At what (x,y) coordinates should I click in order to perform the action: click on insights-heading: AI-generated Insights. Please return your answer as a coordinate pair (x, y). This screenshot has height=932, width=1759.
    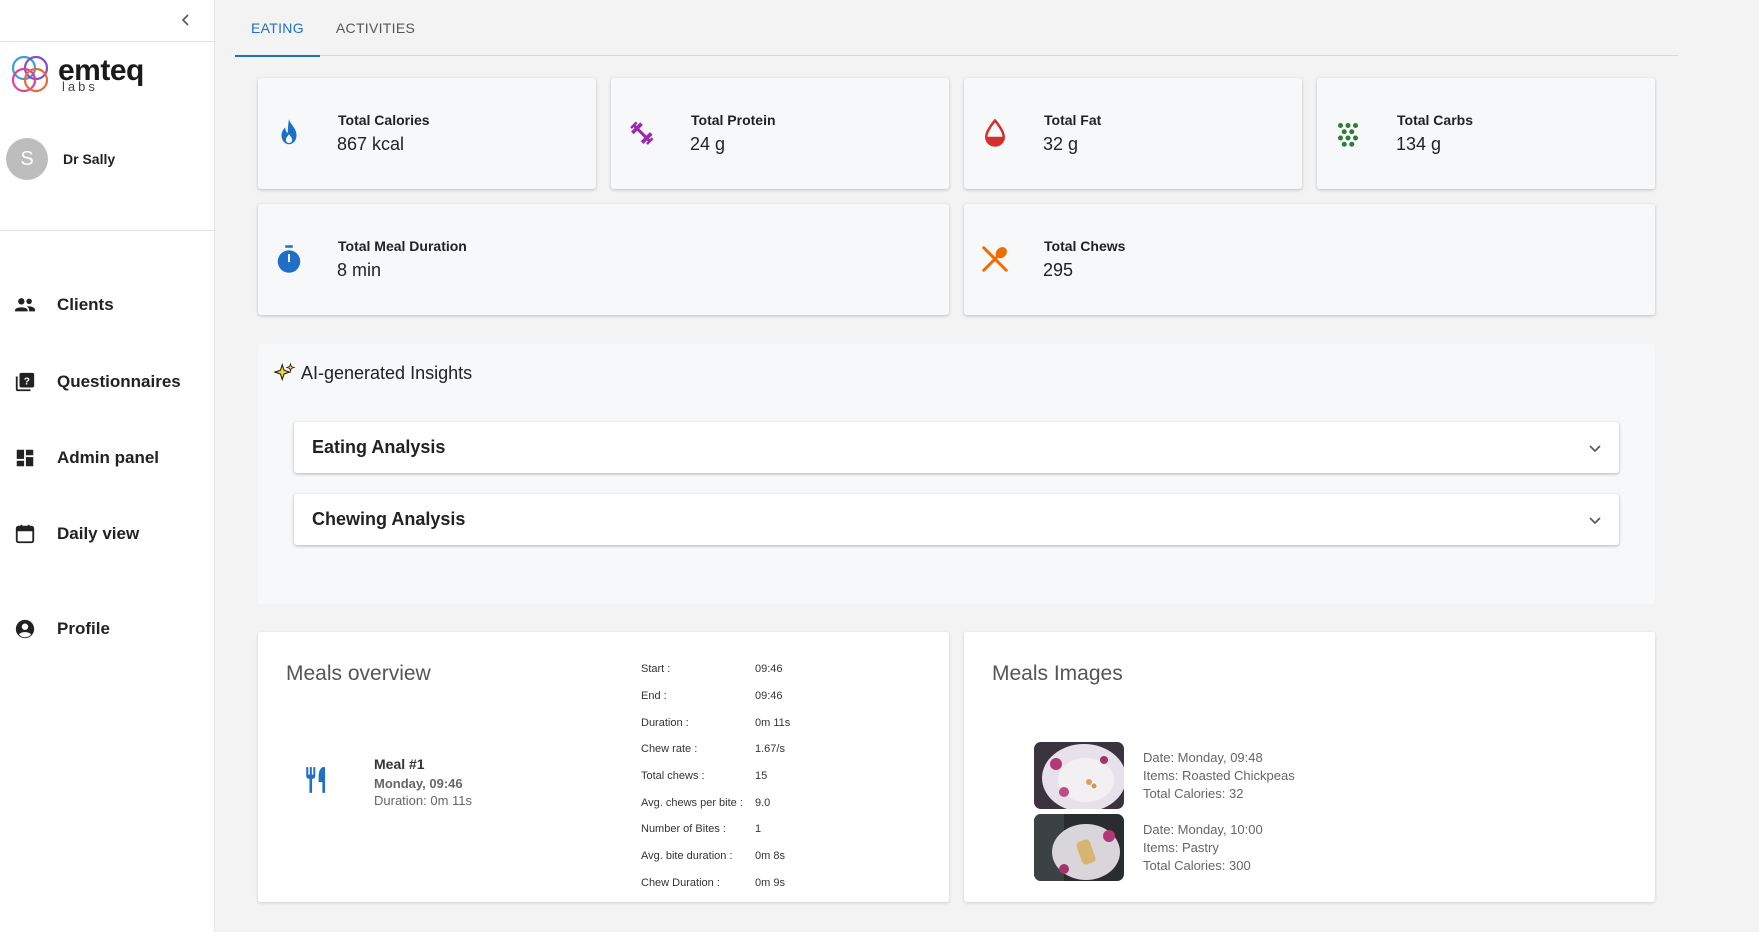
    Looking at the image, I should click on (373, 373).